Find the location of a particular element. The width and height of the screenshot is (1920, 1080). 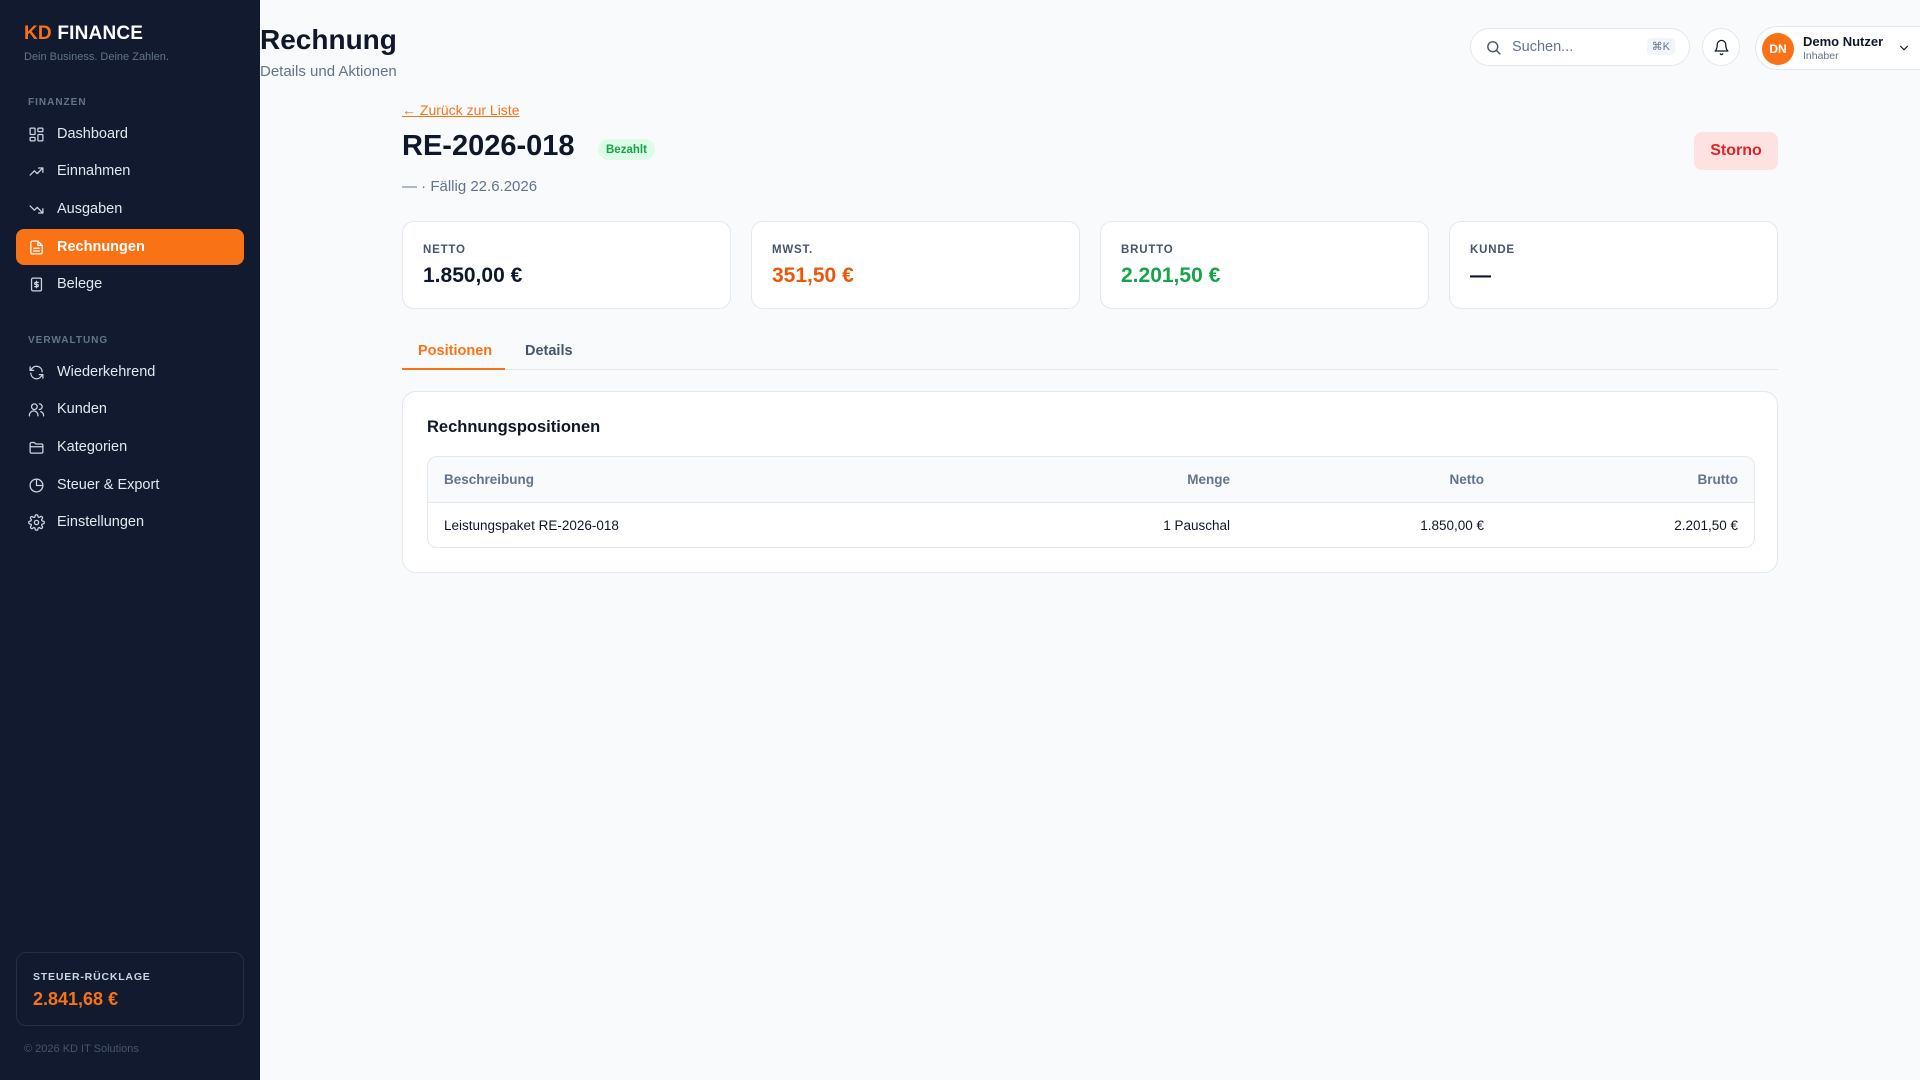

trending-down-icon is located at coordinates (36, 209).